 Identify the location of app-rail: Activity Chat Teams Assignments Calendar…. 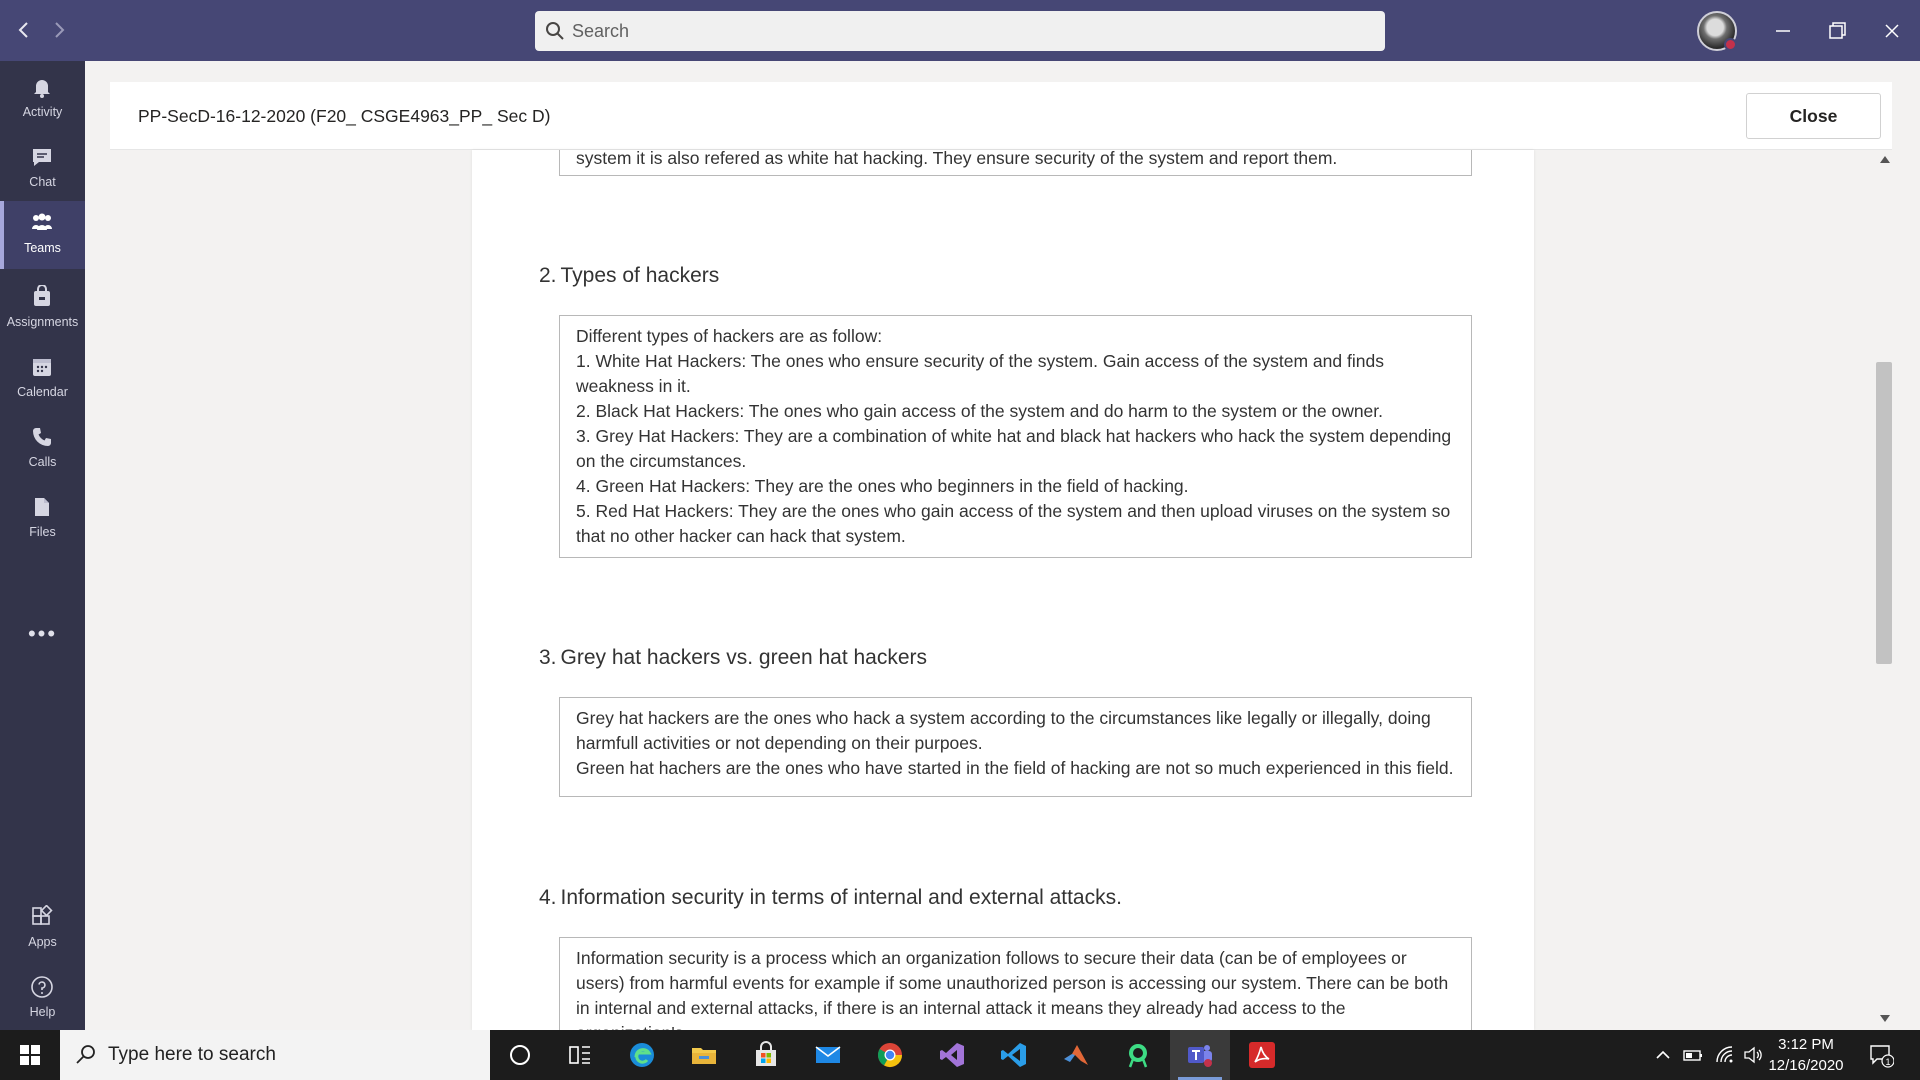
(42, 545).